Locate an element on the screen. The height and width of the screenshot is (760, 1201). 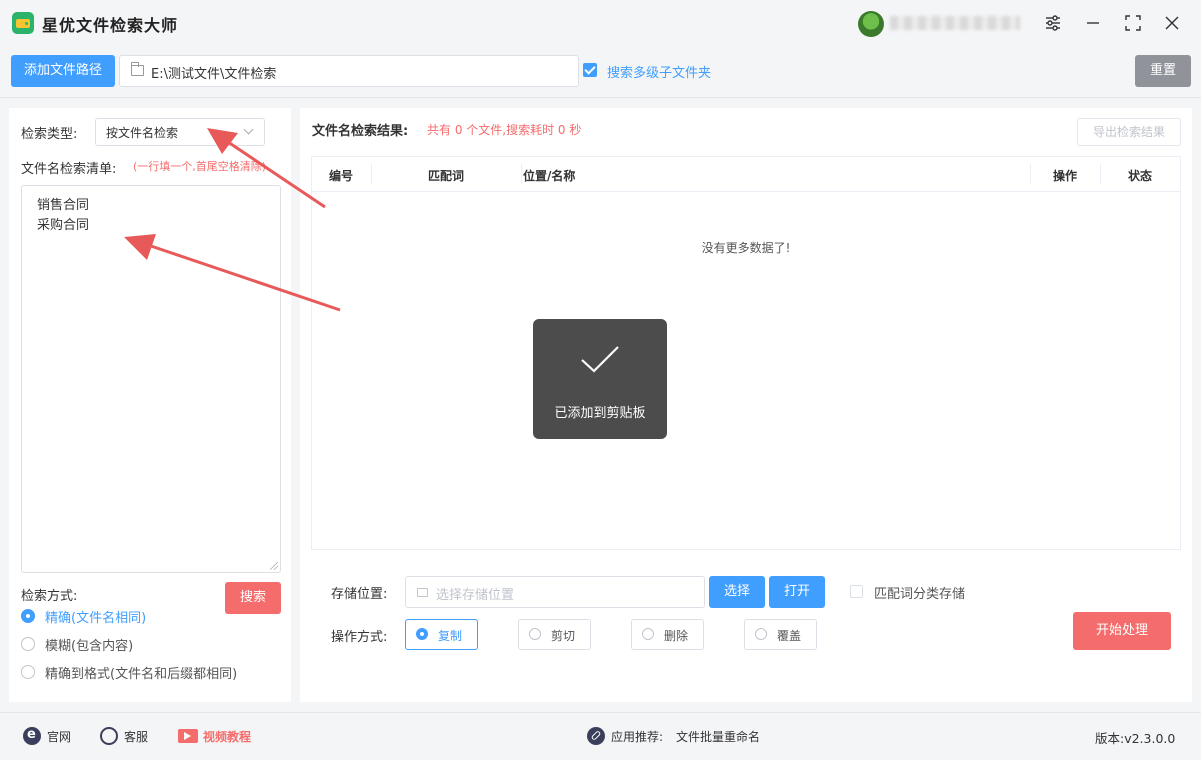
operation-delete-option: 删除 is located at coordinates (667, 634).